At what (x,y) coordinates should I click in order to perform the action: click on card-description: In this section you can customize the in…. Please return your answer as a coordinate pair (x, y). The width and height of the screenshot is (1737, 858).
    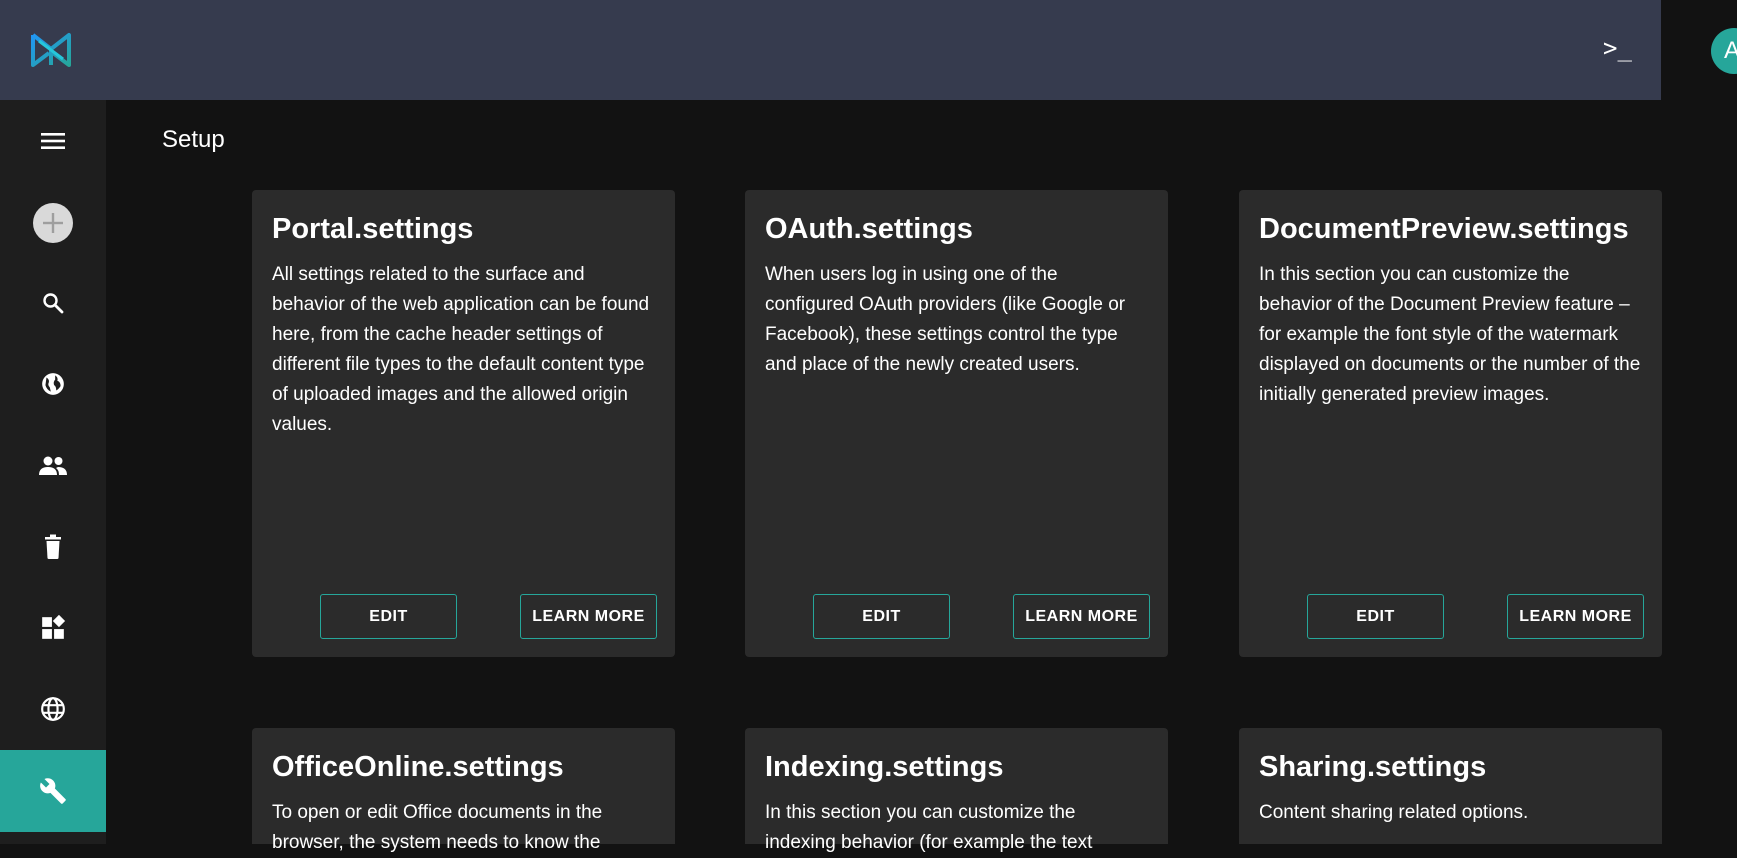
    Looking at the image, I should click on (929, 827).